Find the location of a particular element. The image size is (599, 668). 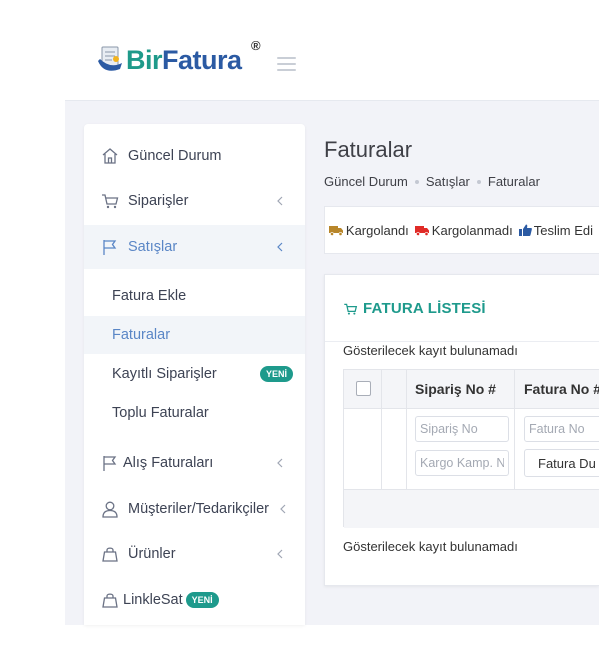

table-header: Sipariş No # Fatura No # is located at coordinates (471, 389).